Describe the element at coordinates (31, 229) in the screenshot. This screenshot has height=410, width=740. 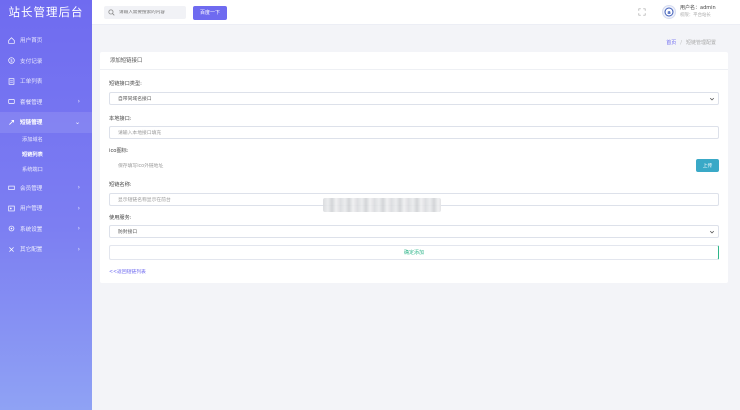
I see `sidebar-item-label: 系统设置` at that location.